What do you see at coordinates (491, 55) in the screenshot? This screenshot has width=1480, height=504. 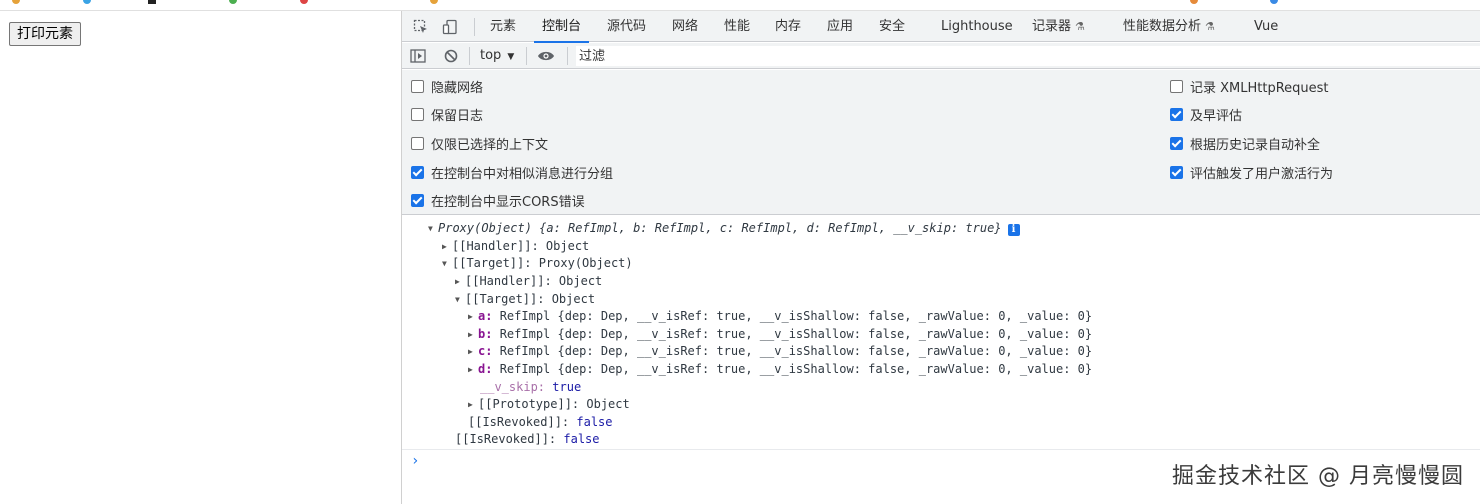 I see `context-label: top` at bounding box center [491, 55].